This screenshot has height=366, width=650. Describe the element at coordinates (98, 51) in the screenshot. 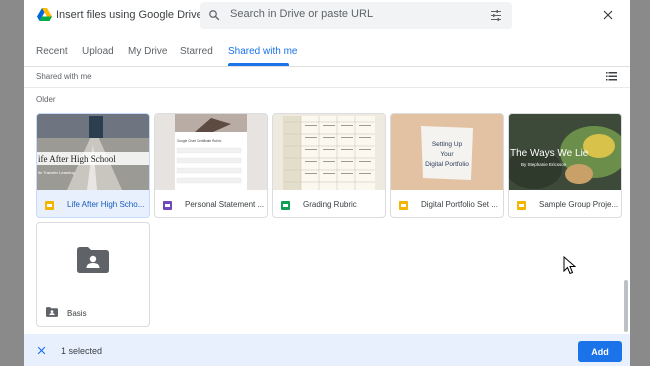

I see `tab-upload: Upload` at that location.